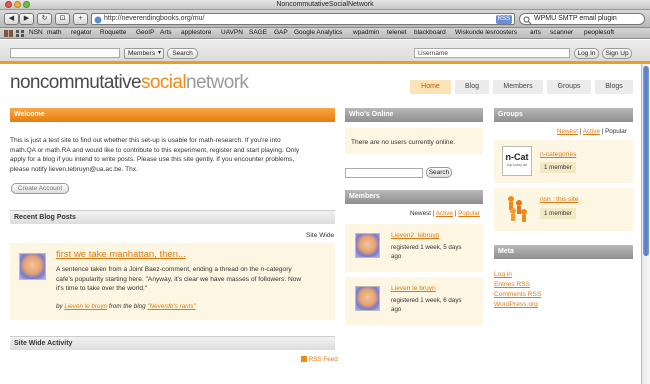 The image size is (650, 384). I want to click on group-thumbnail, so click(517, 208).